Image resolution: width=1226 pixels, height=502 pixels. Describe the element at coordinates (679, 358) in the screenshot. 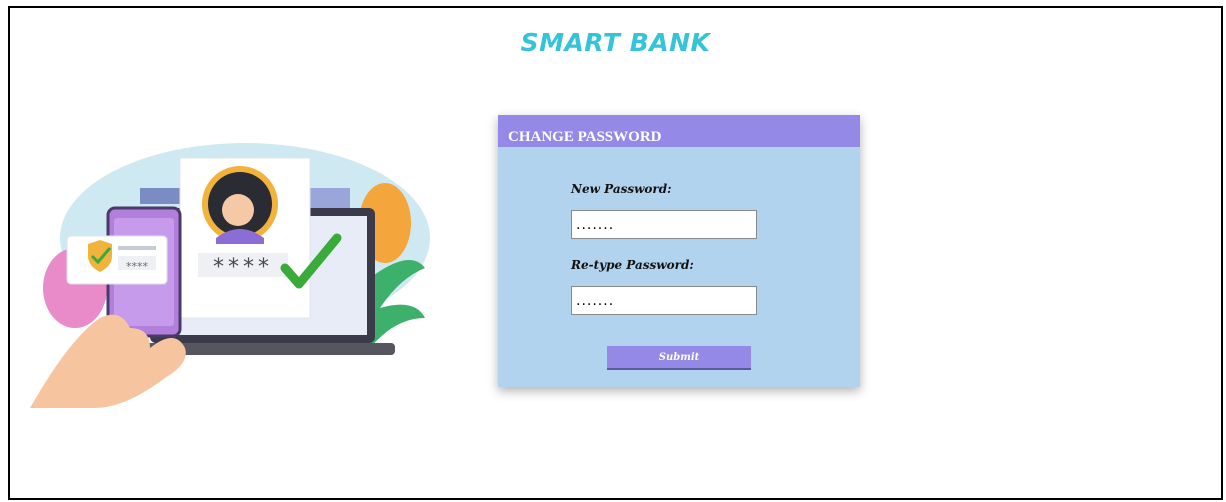

I see `submit-button: Submit` at that location.